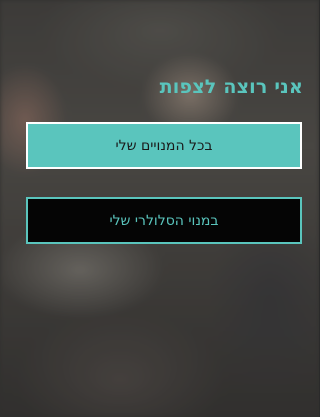  Describe the element at coordinates (231, 87) in the screenshot. I see `page-title: אני רוצה לצפות` at that location.